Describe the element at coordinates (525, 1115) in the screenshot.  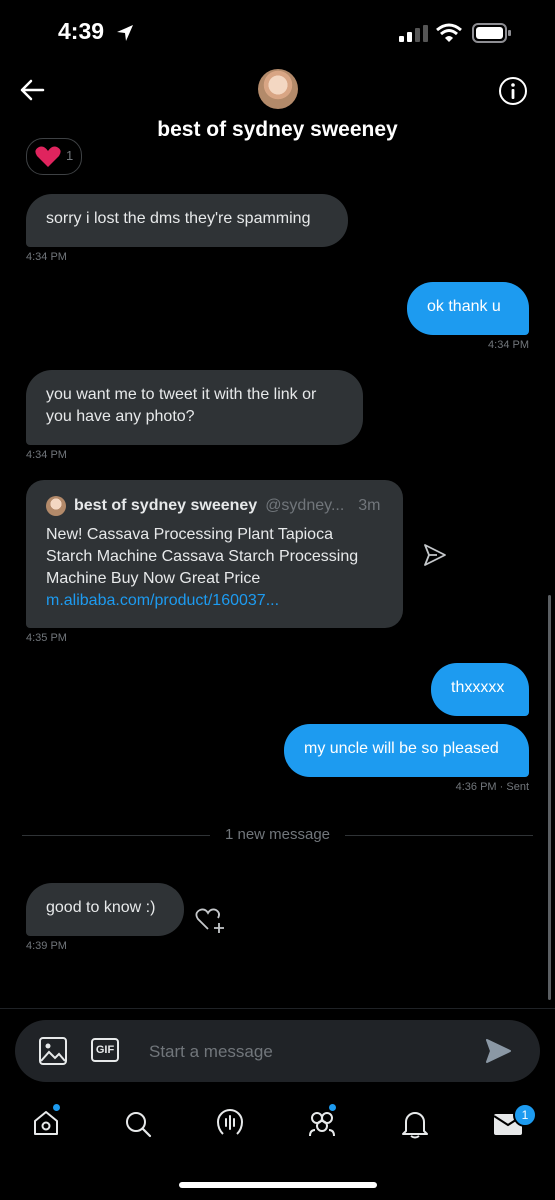
I see `messages-badge: 1` at that location.